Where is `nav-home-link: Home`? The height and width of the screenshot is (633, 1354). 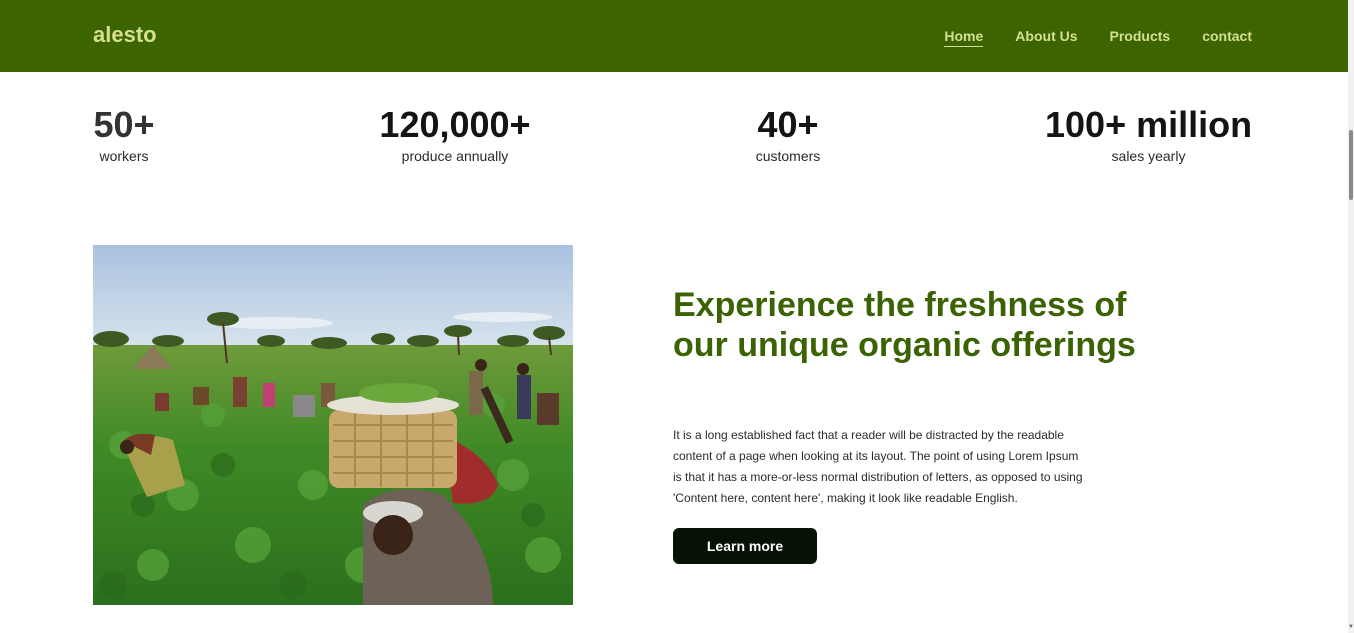 nav-home-link: Home is located at coordinates (964, 37).